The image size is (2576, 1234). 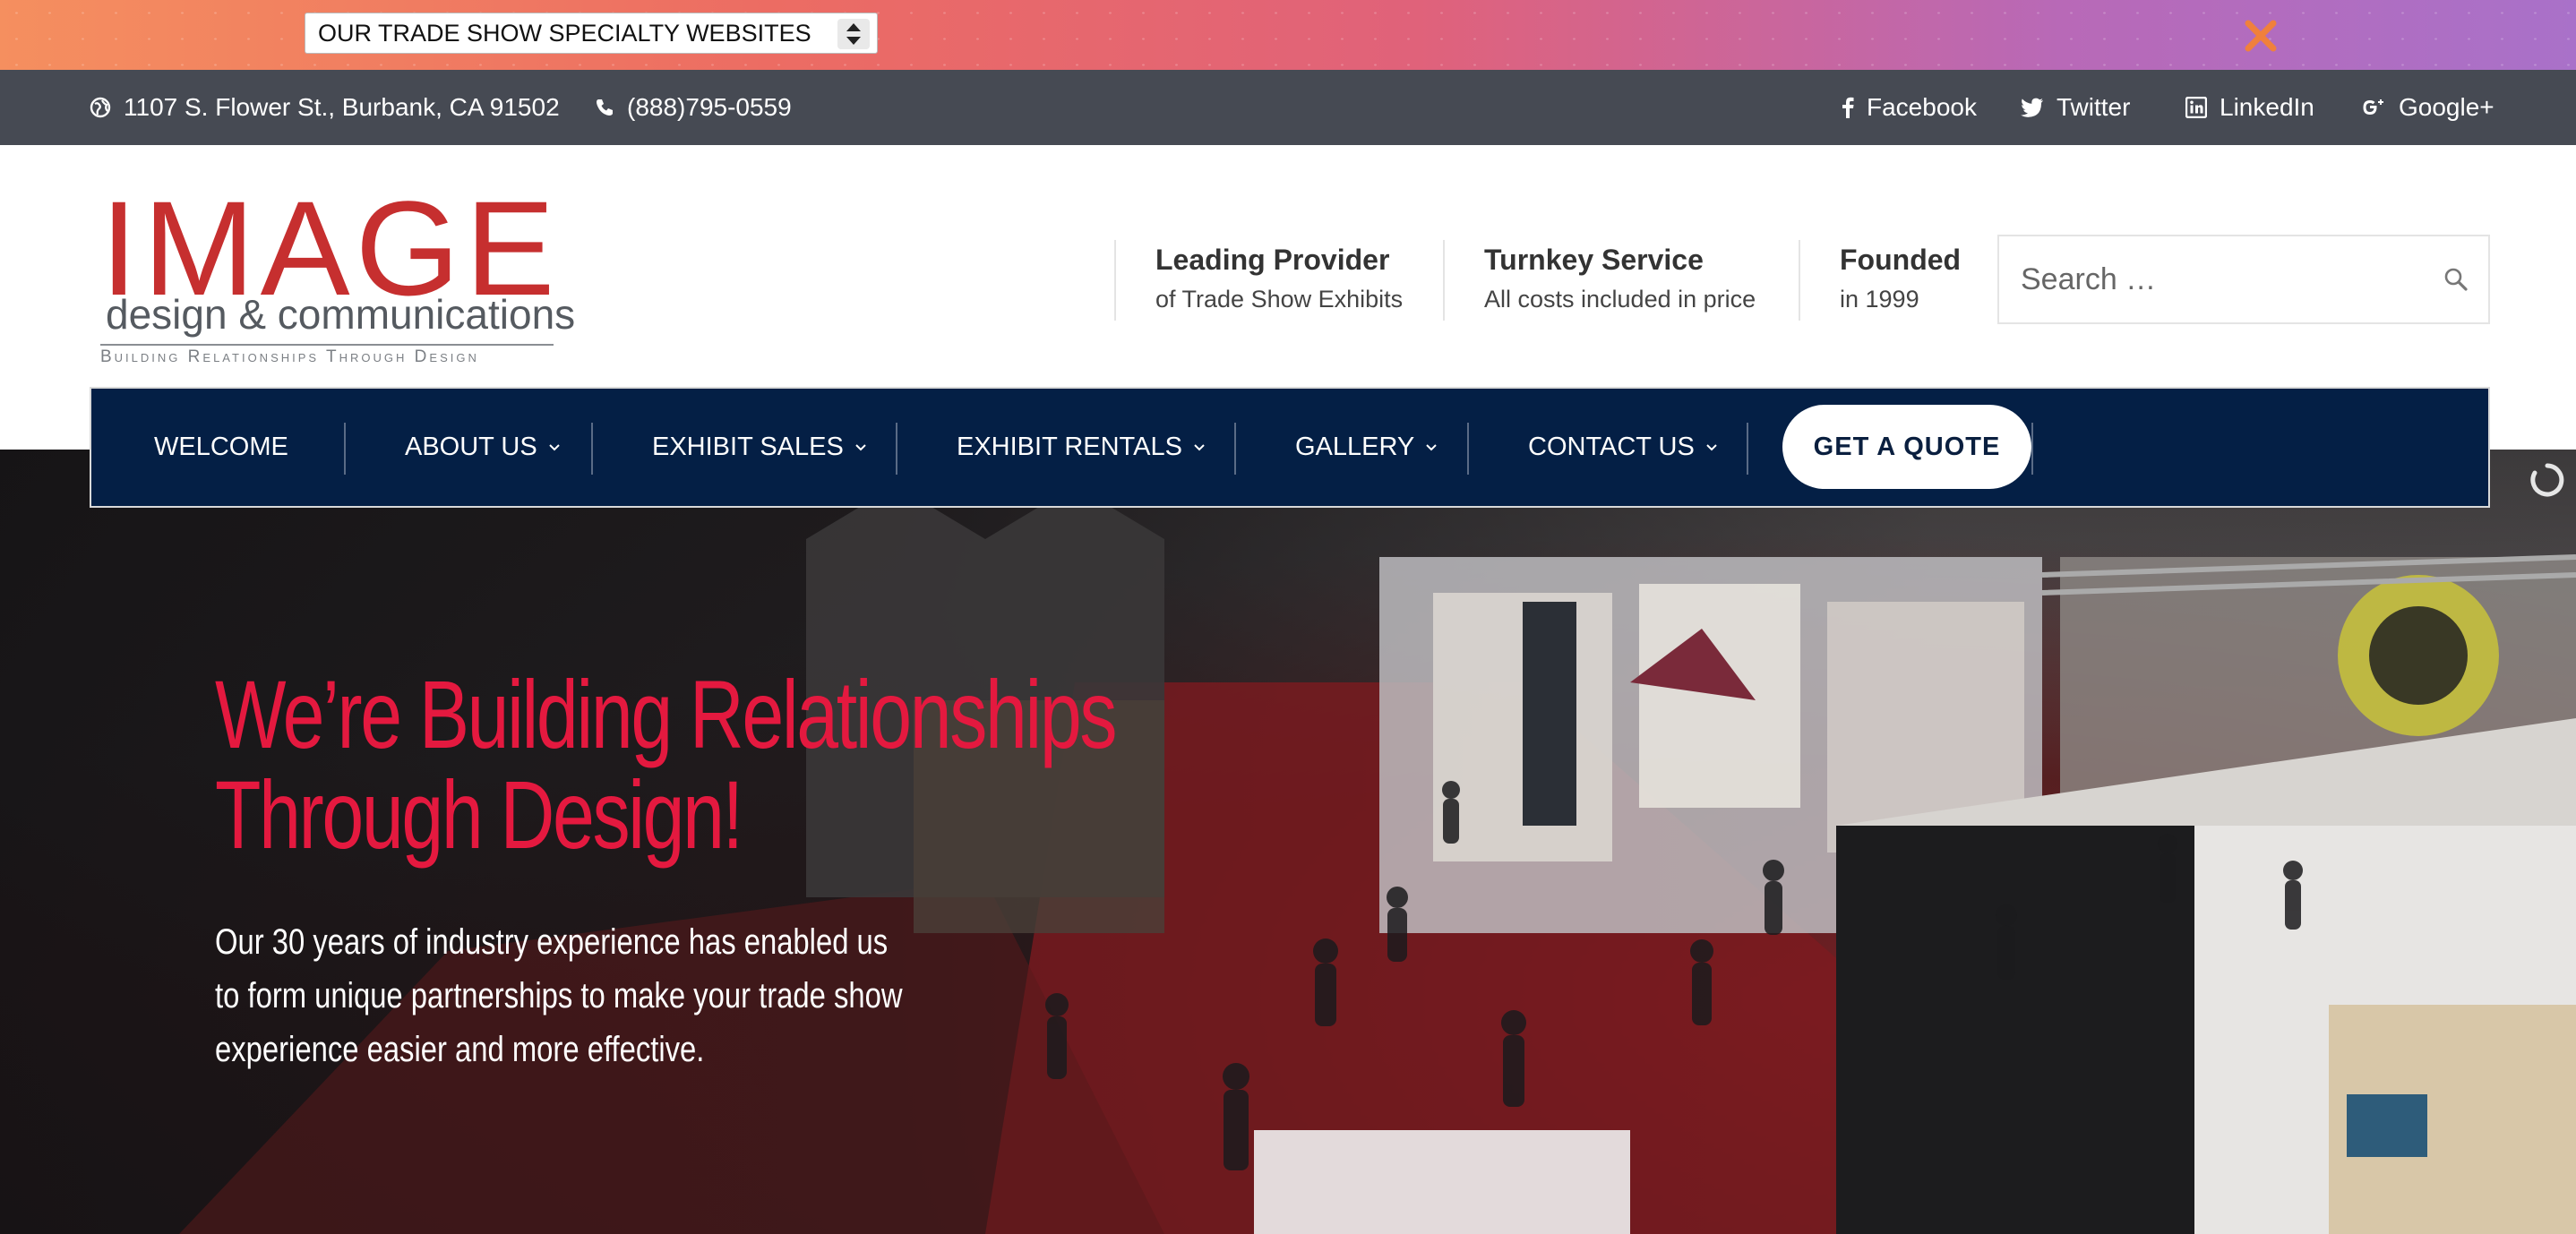 What do you see at coordinates (709, 107) in the screenshot?
I see `phone-text: (888)795-0559` at bounding box center [709, 107].